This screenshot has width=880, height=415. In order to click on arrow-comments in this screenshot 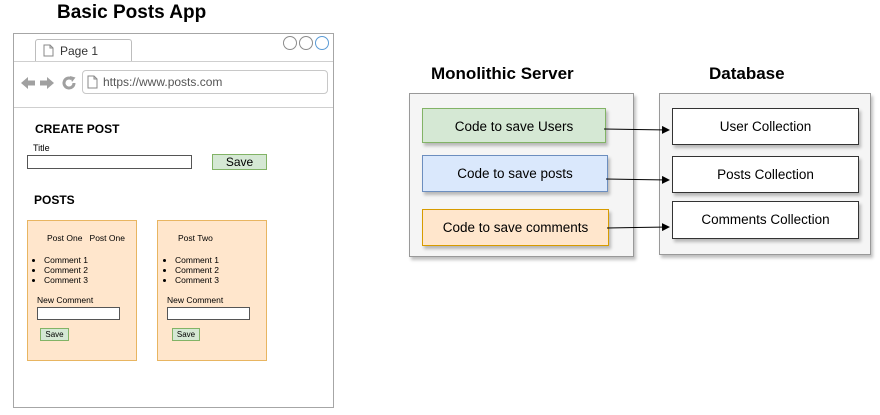, I will do `click(638, 227)`.